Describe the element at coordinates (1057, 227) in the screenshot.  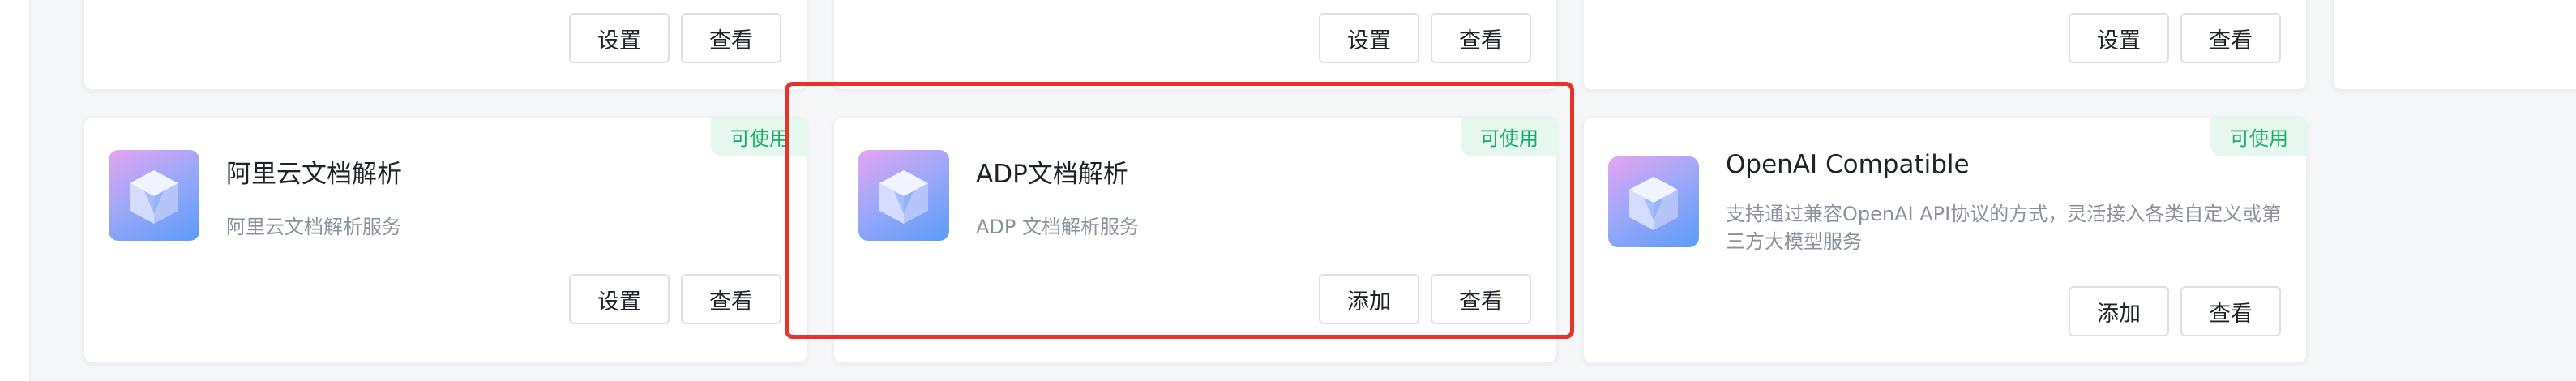
I see `card-description: ADP 文档解析服务` at that location.